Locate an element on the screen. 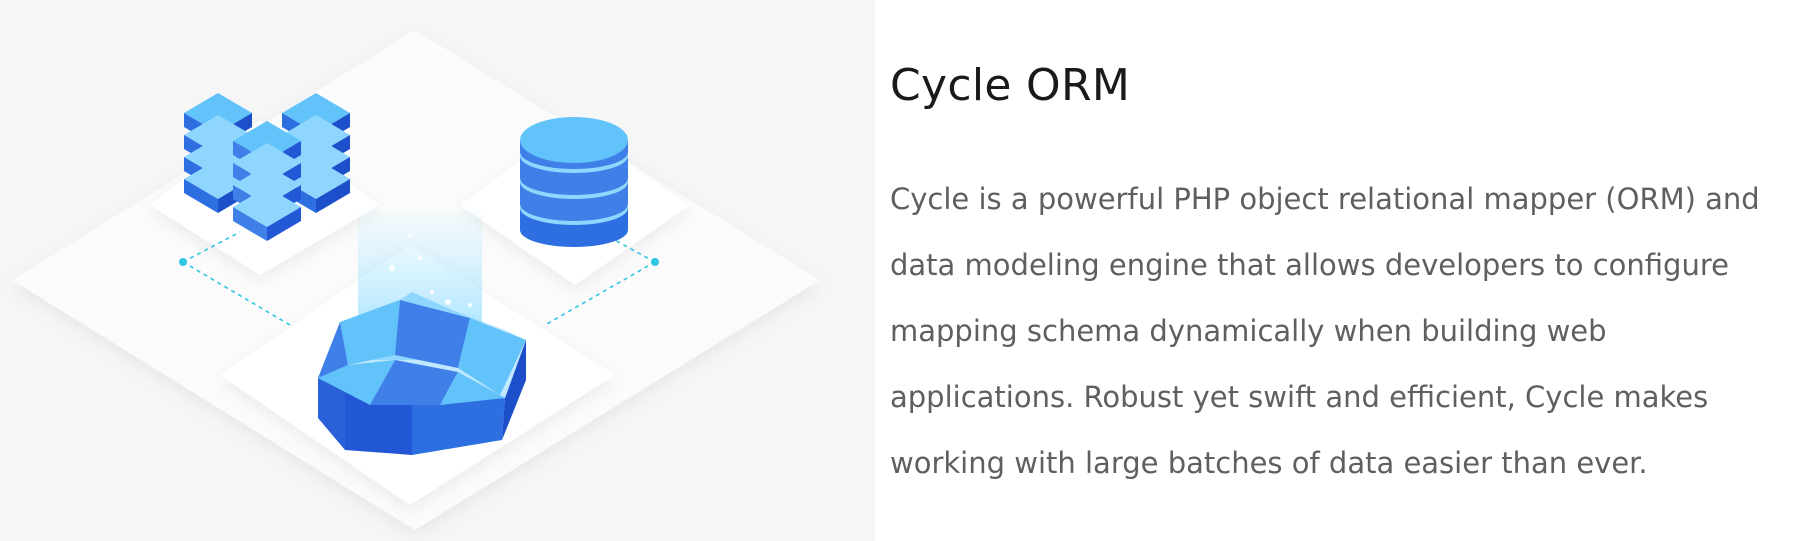  database-cylinder-icon is located at coordinates (574, 182).